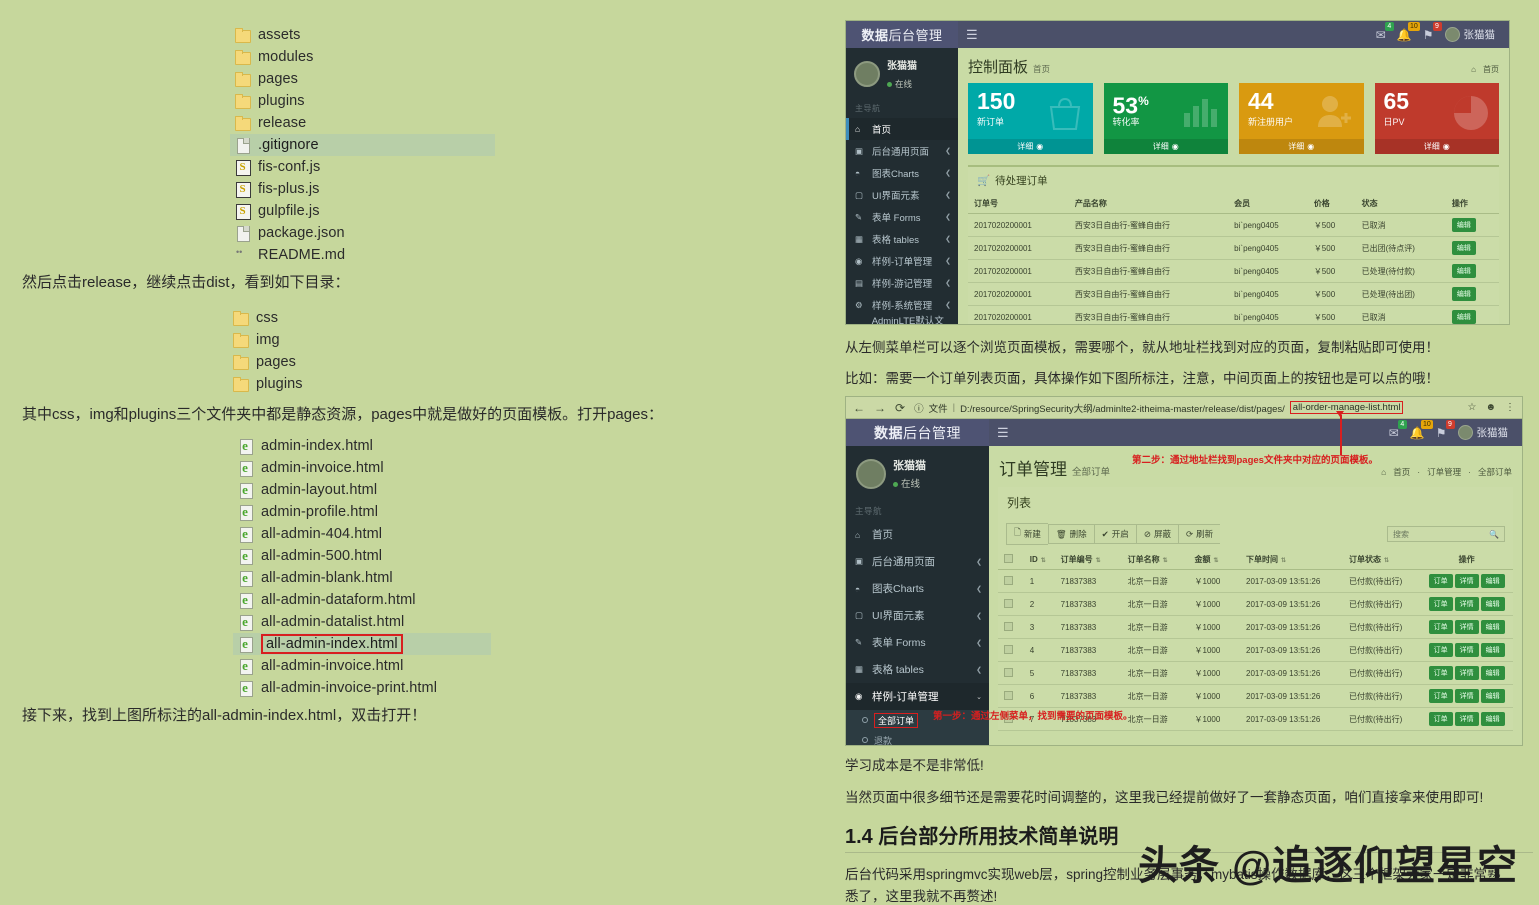  I want to click on refresh-button: ⟳ 刷新, so click(1199, 534).